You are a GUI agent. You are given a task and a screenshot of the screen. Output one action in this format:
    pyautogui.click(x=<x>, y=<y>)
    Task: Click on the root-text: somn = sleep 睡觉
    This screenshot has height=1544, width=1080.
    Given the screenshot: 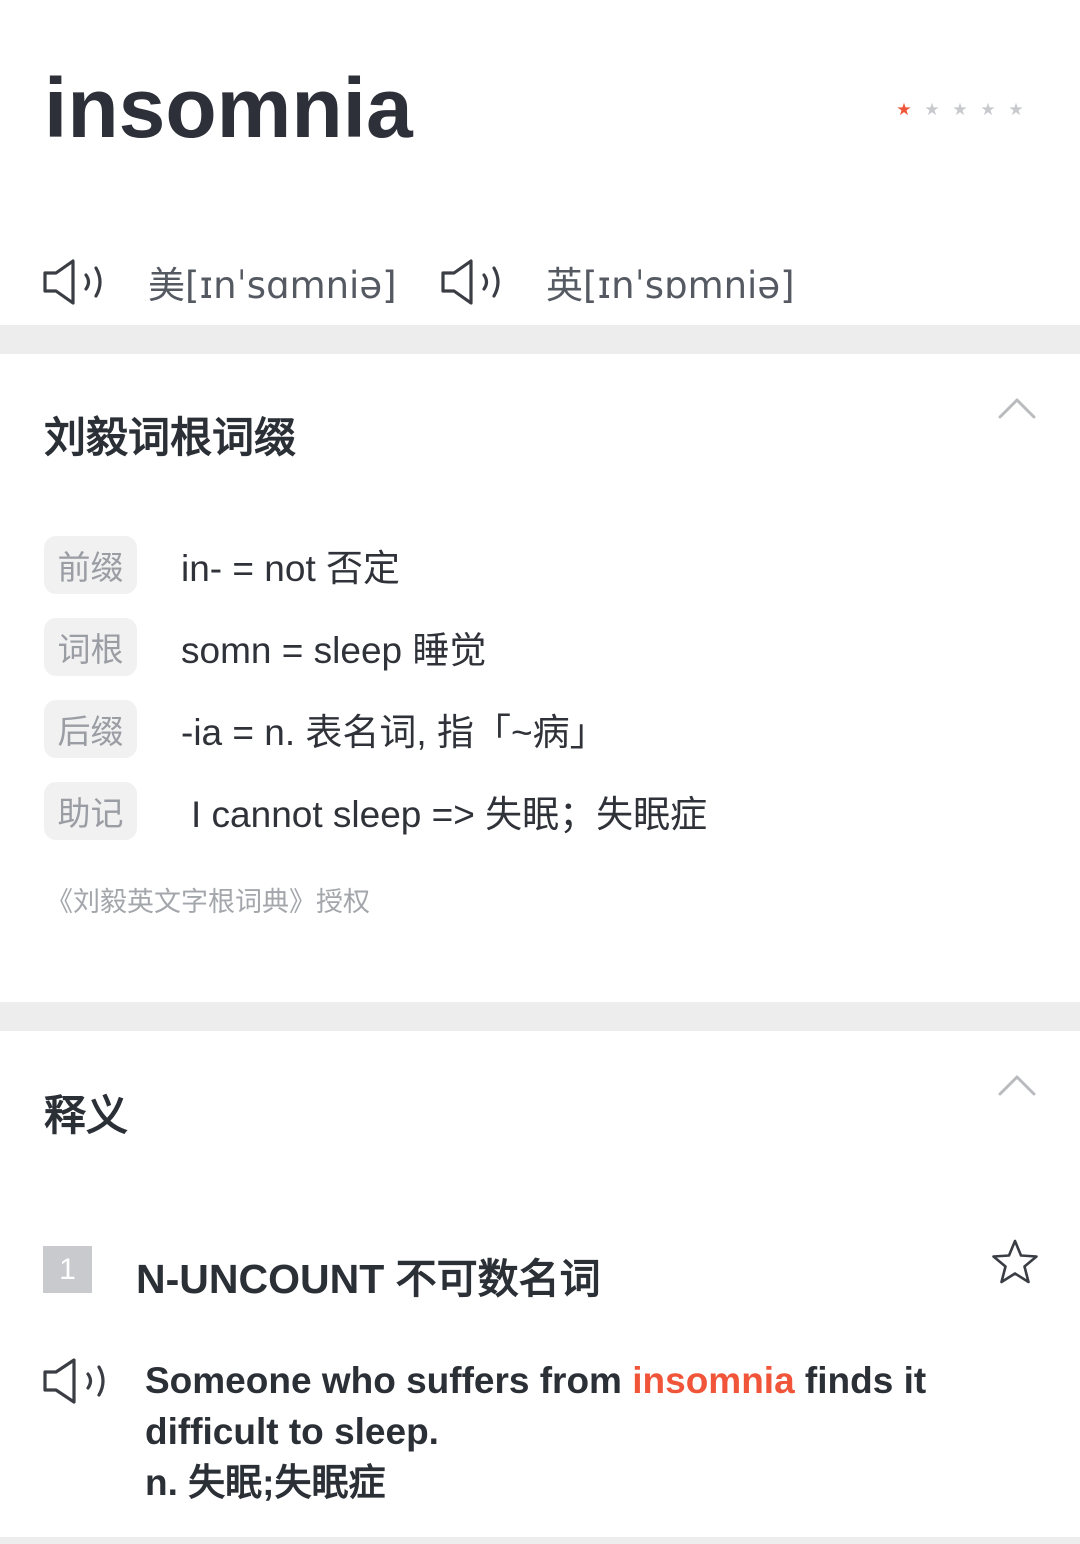 What is the action you would take?
    pyautogui.click(x=334, y=650)
    